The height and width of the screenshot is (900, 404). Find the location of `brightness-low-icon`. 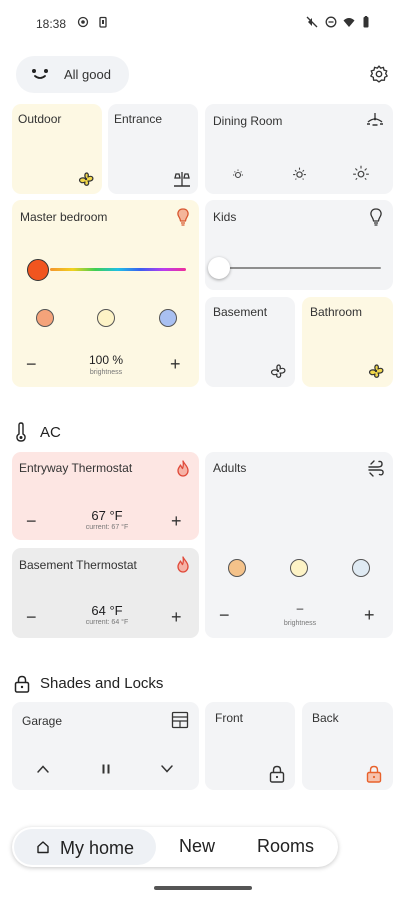

brightness-low-icon is located at coordinates (238, 174).